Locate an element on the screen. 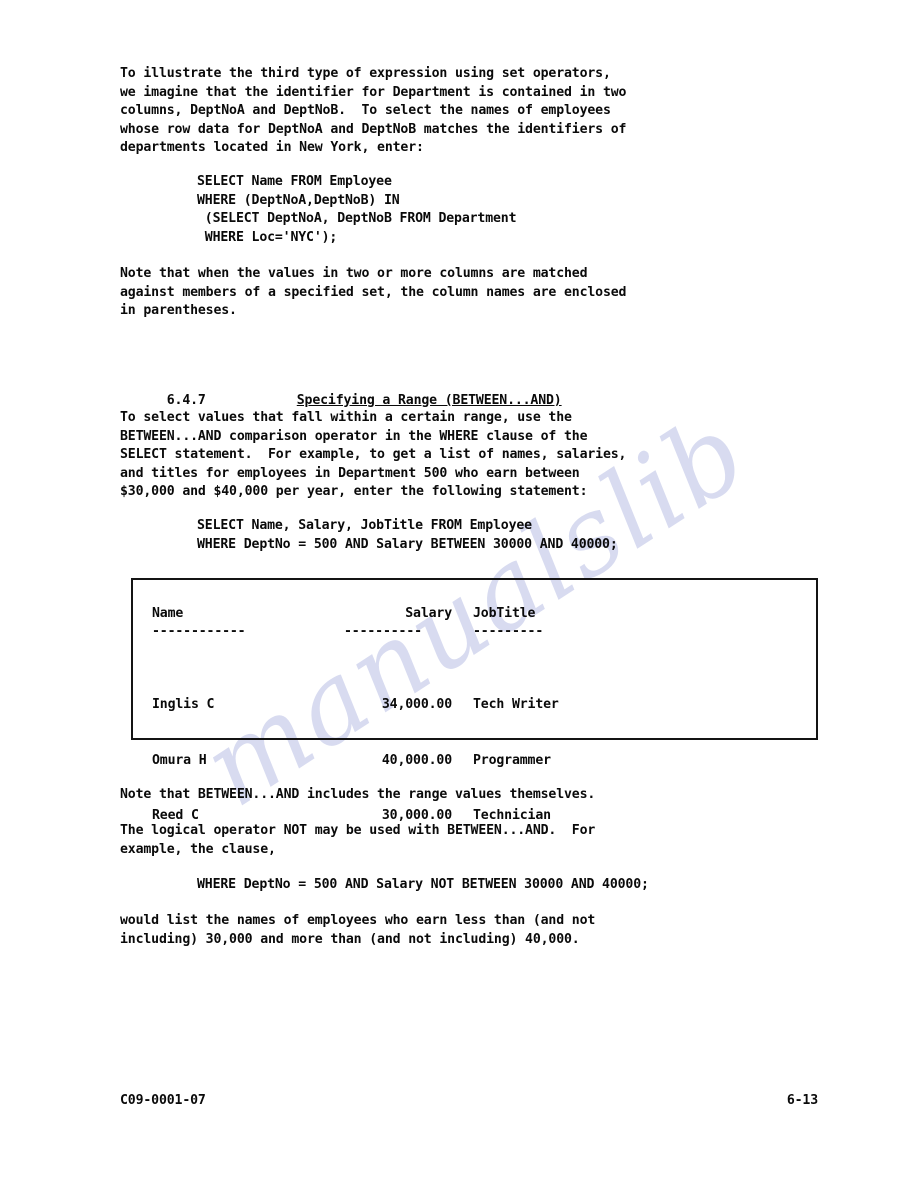 This screenshot has width=918, height=1188. section-number: 6.4.7 is located at coordinates (186, 400).